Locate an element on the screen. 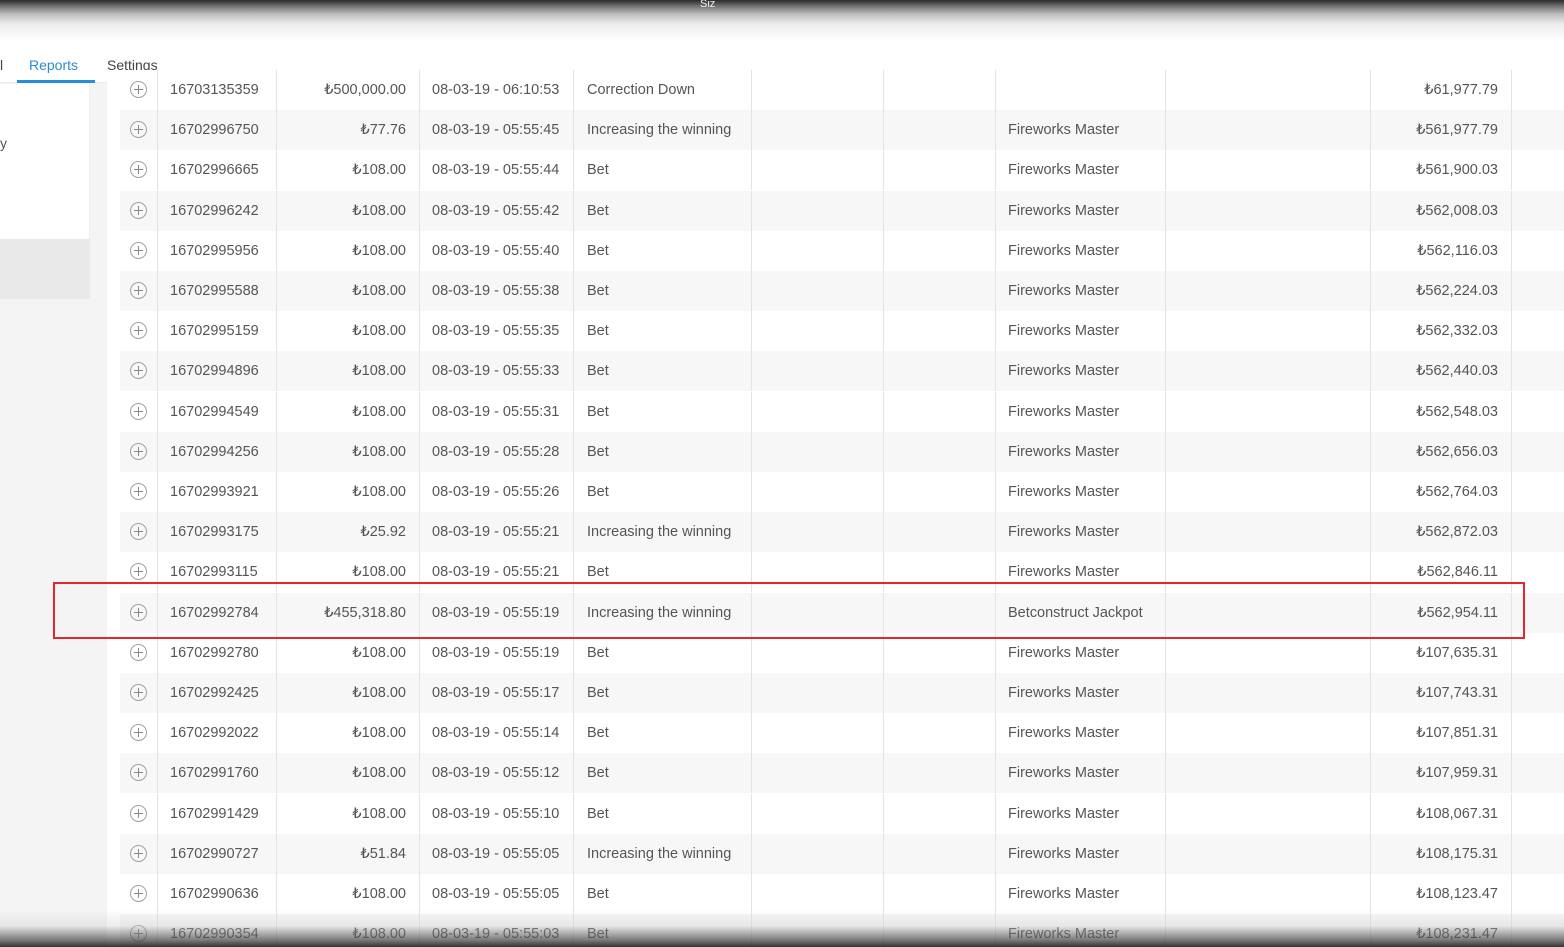 Image resolution: width=1564 pixels, height=947 pixels. transaction-amount: ₺500,000.00 is located at coordinates (365, 90).